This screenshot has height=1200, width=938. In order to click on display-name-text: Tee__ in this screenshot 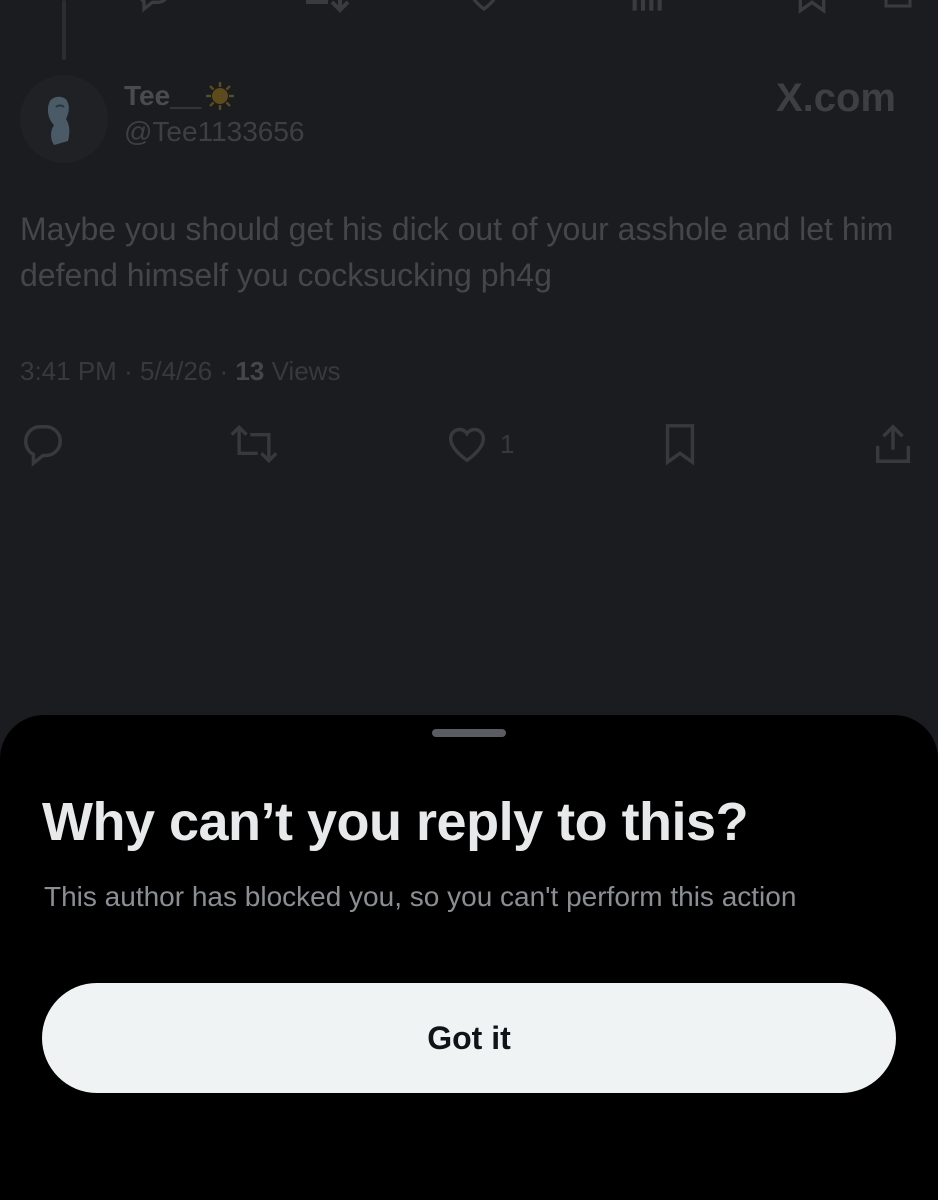, I will do `click(163, 95)`.